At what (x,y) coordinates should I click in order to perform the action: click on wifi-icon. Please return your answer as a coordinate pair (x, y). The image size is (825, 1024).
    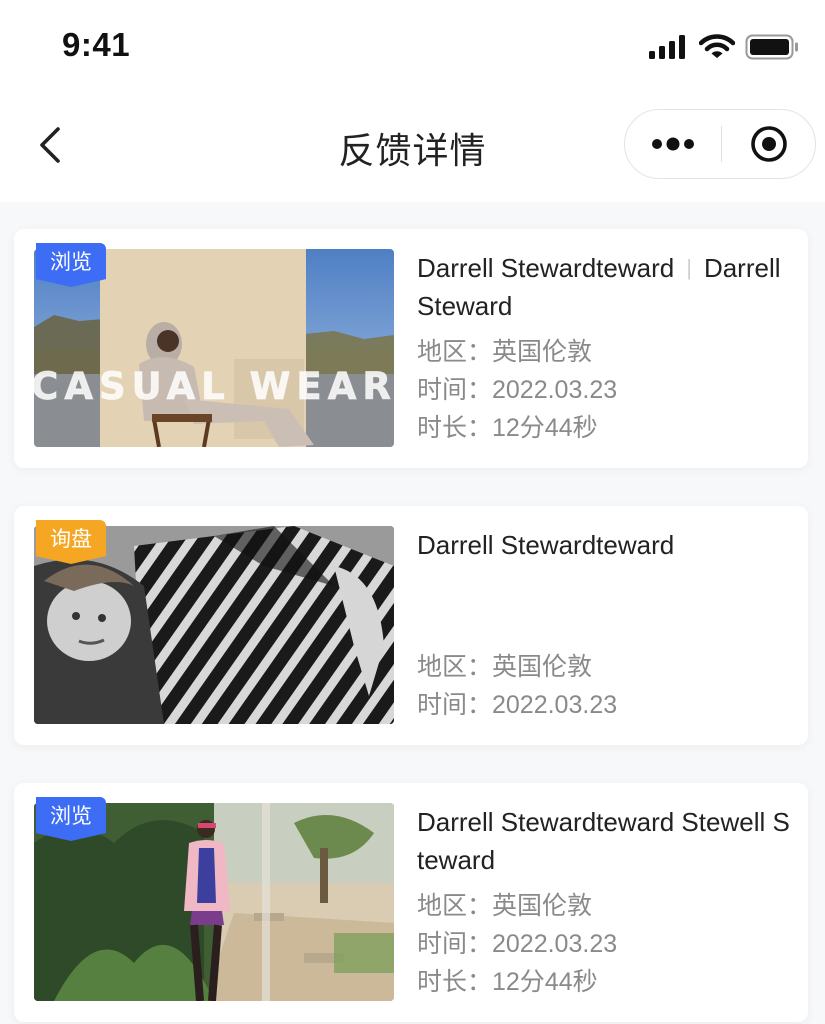
    Looking at the image, I should click on (717, 46).